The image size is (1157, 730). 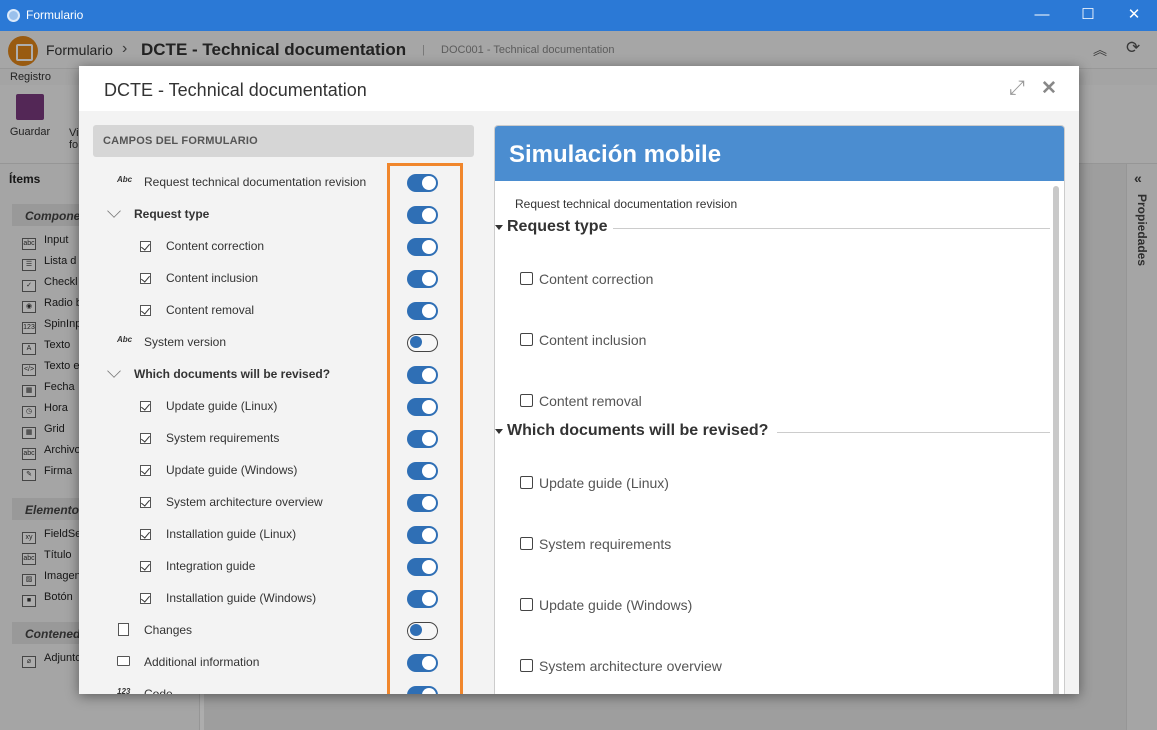 I want to click on mobile-checkbox-label: Content removal, so click(x=590, y=401).